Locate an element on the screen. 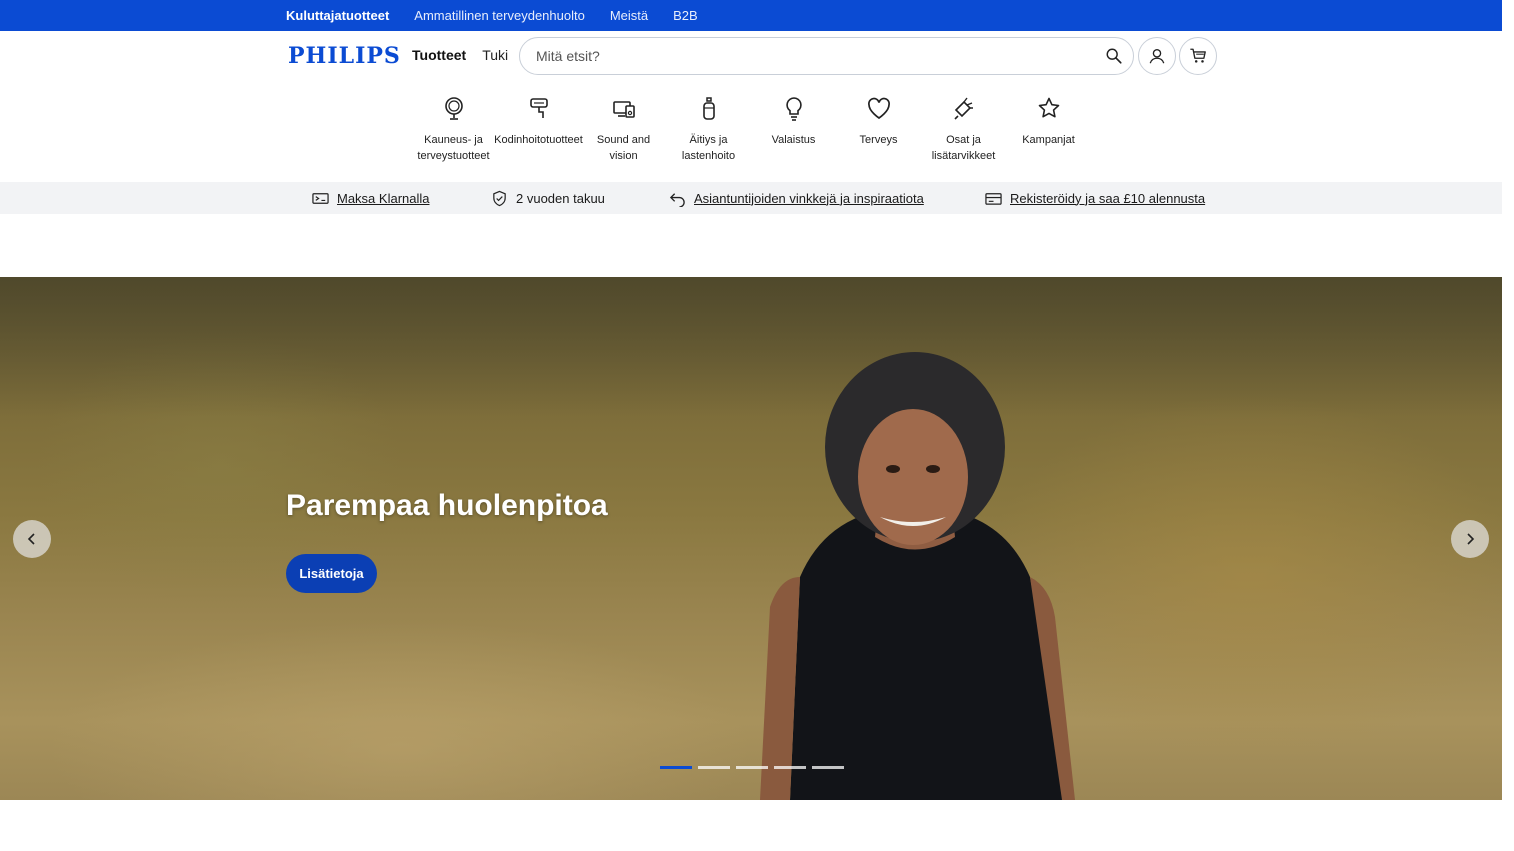  hero-person-image is located at coordinates (917, 576).